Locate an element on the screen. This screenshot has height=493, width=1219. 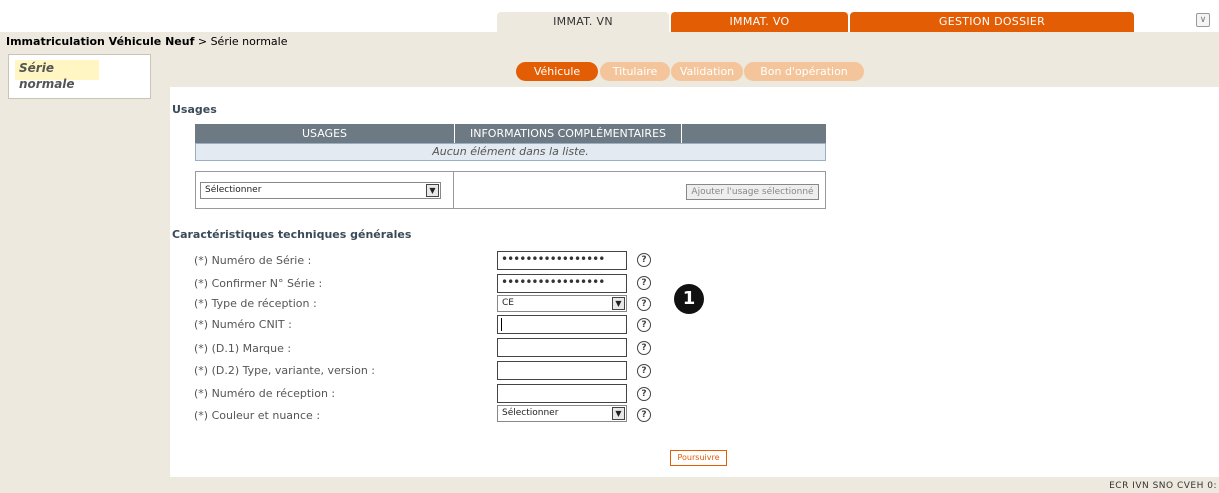
tab-gestion-dossier: GESTION DOSSIER is located at coordinates (992, 22).